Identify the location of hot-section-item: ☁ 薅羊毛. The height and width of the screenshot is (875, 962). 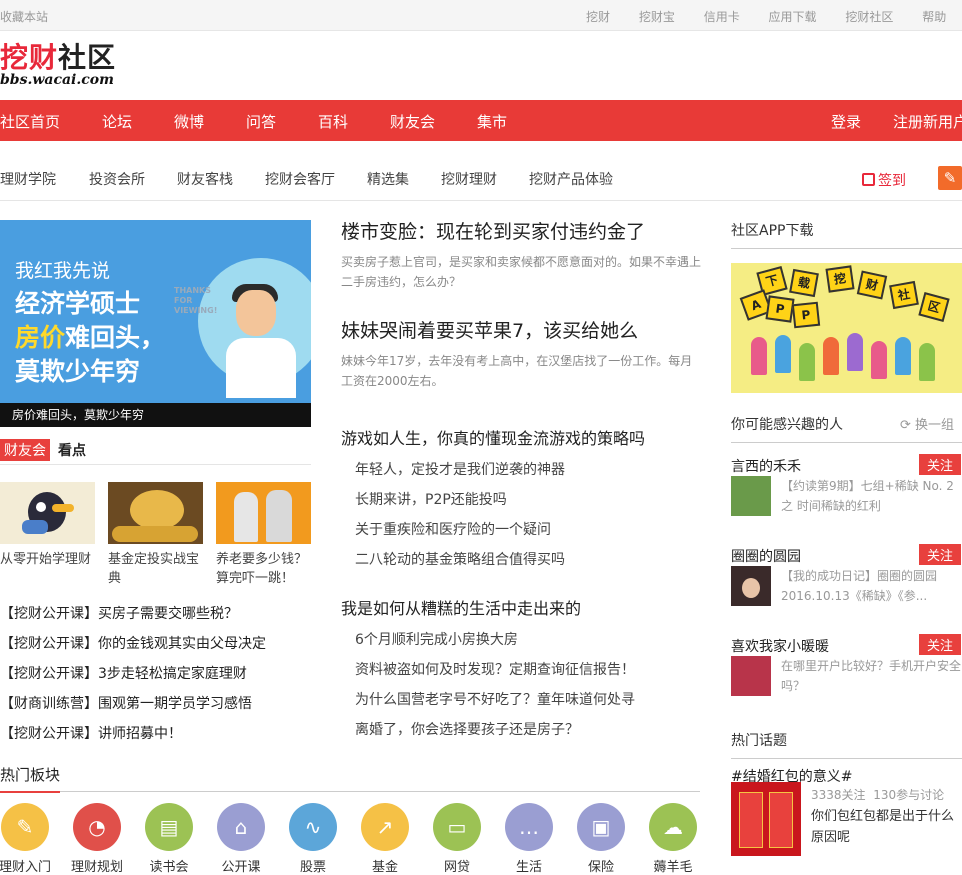
(673, 839).